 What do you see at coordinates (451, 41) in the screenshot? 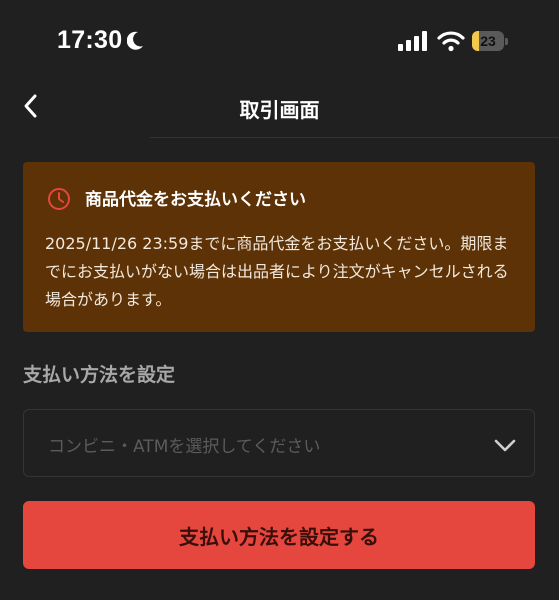
I see `wifi-icon` at bounding box center [451, 41].